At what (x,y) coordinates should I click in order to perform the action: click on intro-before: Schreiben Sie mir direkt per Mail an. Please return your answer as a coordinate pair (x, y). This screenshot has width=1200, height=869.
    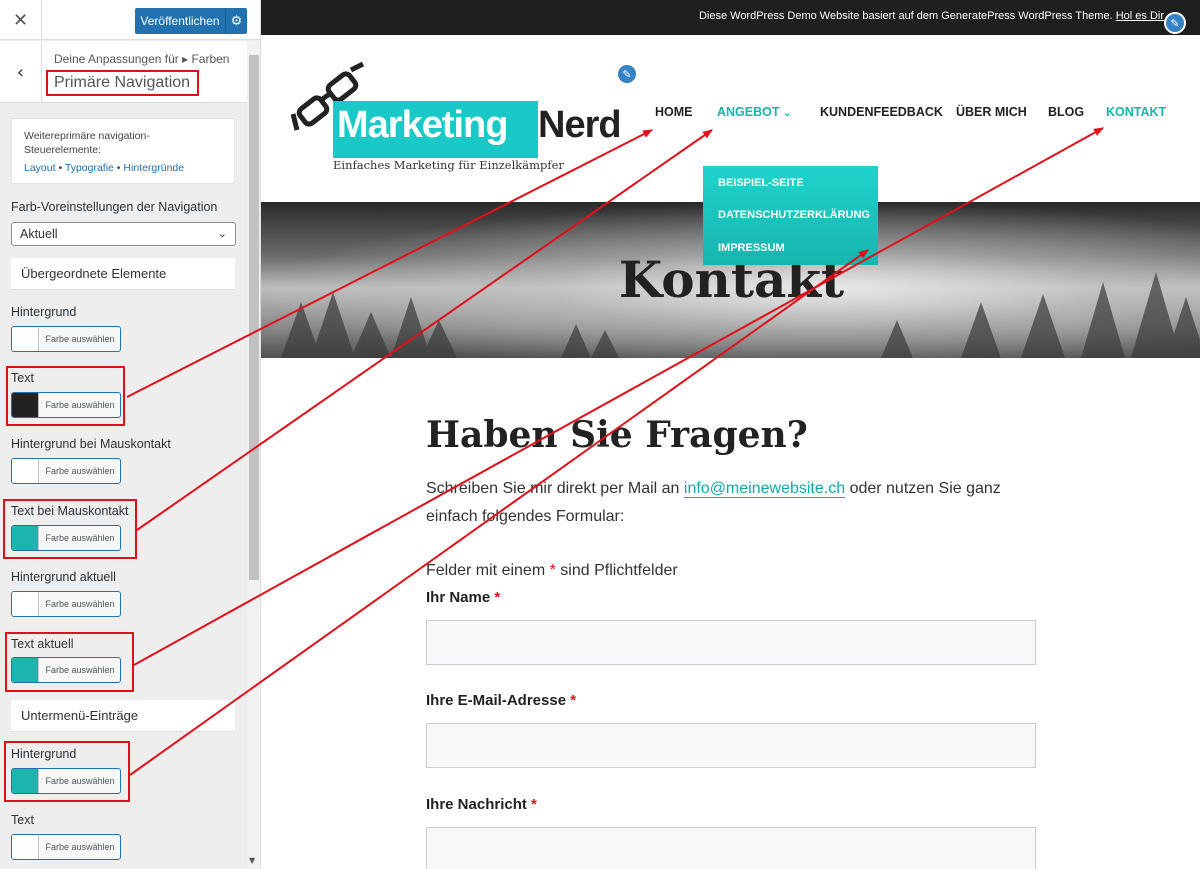
    Looking at the image, I should click on (553, 488).